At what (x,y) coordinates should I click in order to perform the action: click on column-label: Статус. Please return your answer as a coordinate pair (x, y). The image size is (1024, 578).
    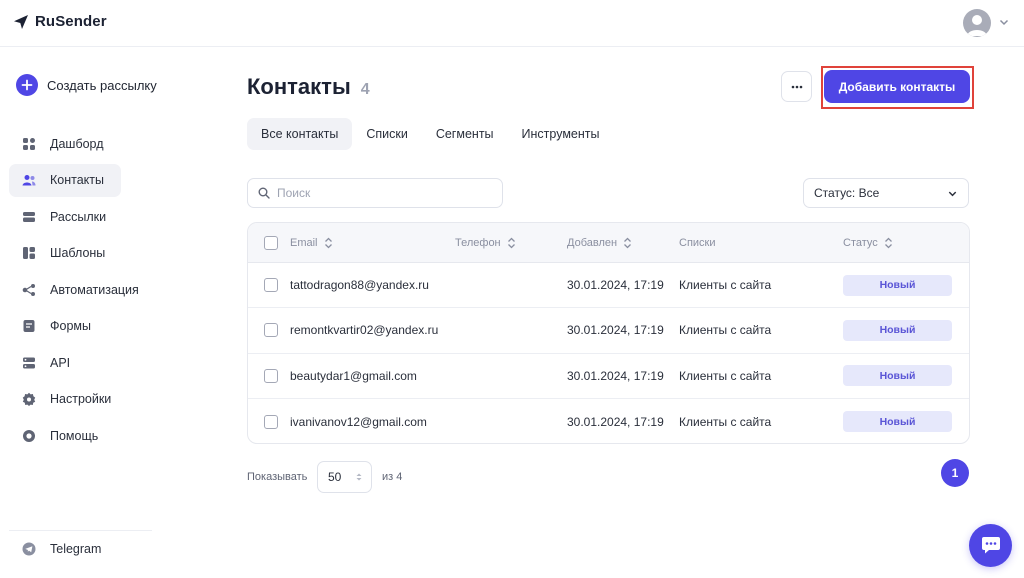
    Looking at the image, I should click on (860, 243).